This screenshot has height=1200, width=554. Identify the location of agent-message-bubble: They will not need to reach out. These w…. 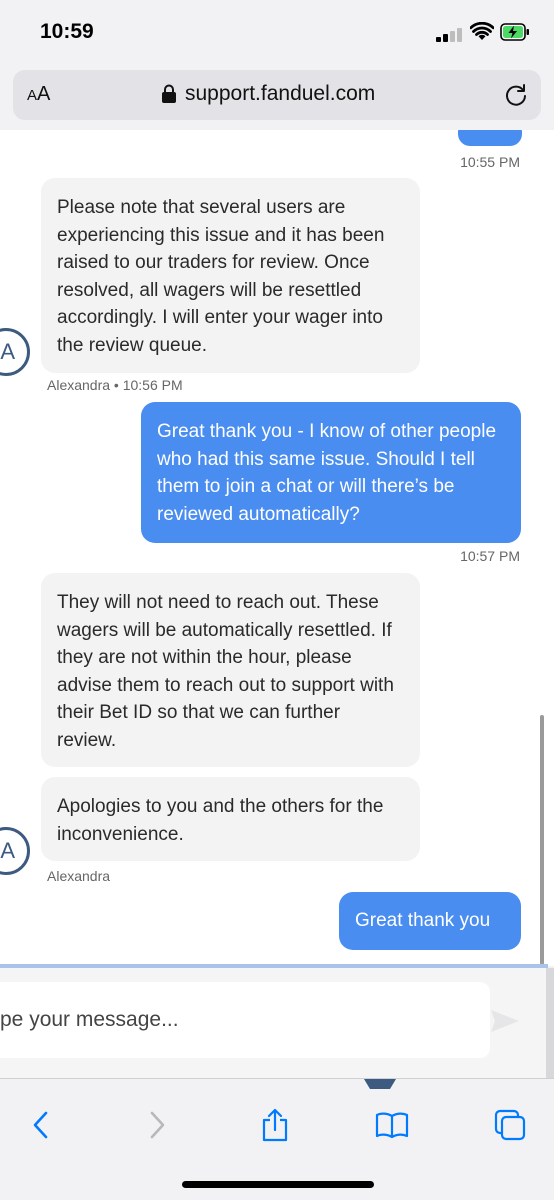
(230, 670).